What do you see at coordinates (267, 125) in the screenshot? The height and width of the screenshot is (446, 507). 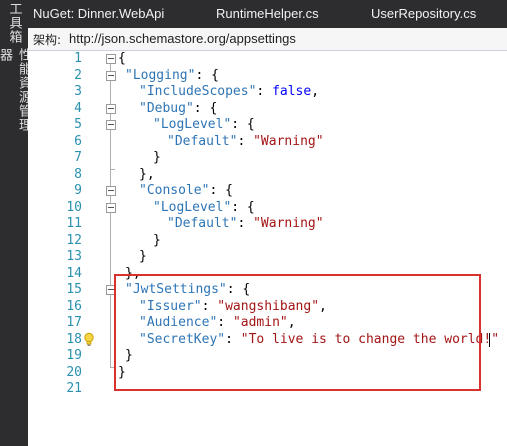 I see `code-line-5: 5 "LogLevel": {` at bounding box center [267, 125].